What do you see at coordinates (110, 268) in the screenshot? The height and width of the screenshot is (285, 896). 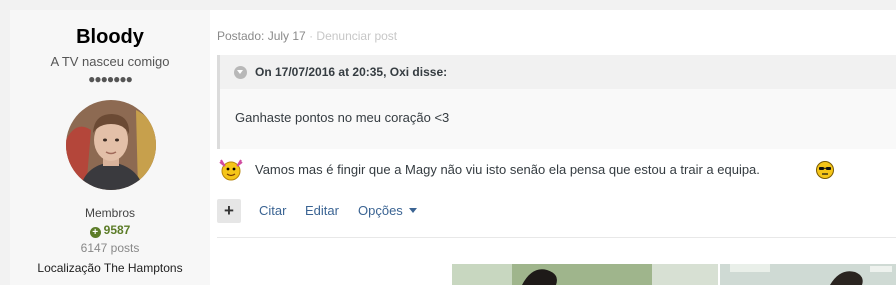 I see `author-location: Localização The Hamptons` at bounding box center [110, 268].